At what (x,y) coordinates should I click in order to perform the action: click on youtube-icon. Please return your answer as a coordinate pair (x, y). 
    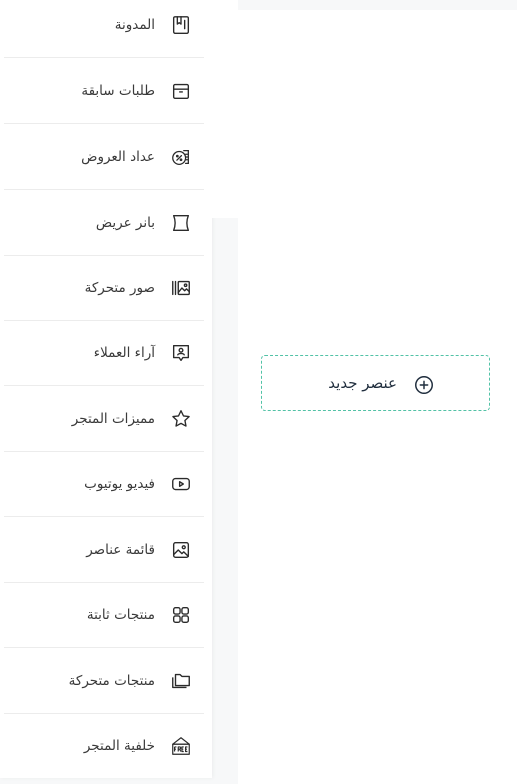
    Looking at the image, I should click on (181, 484).